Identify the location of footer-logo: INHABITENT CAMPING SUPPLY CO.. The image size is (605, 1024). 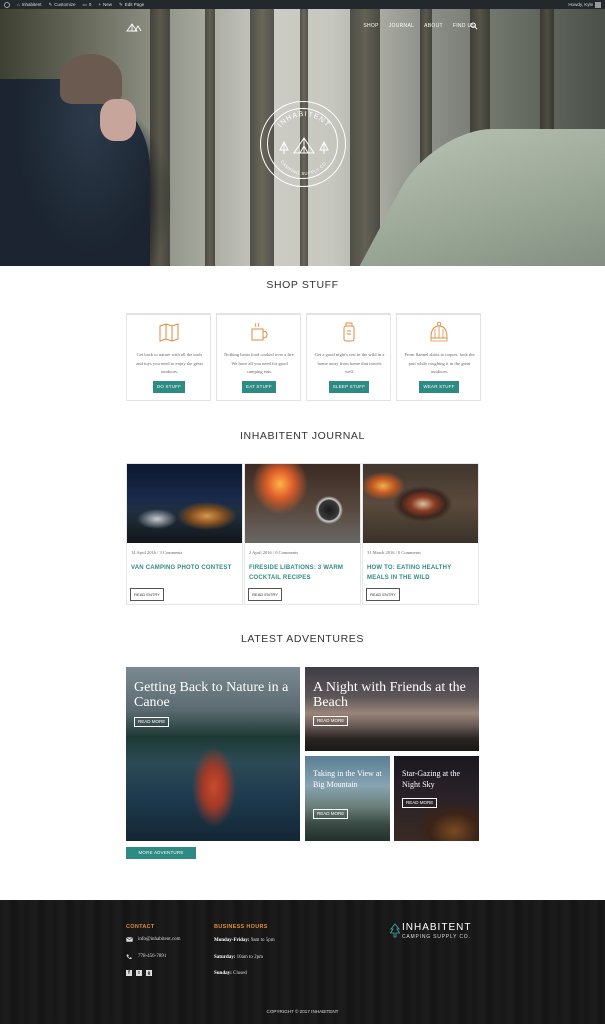
(436, 932).